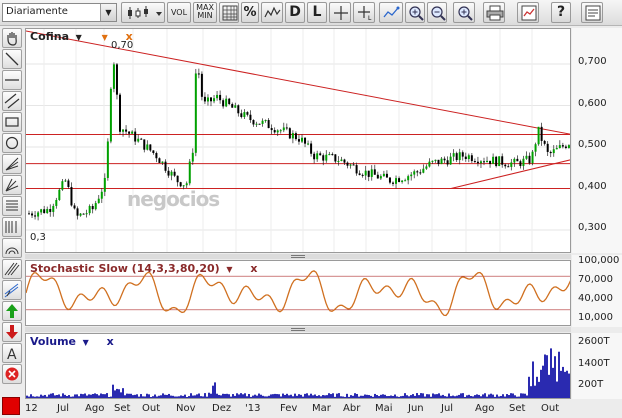  I want to click on regression-tool-button, so click(12, 290).